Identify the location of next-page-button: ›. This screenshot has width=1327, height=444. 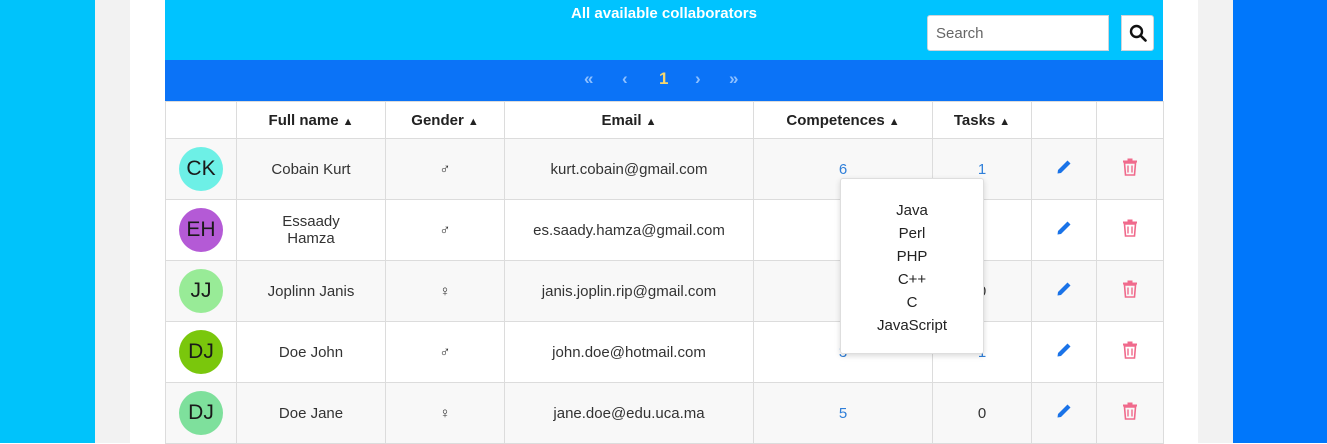
(698, 79).